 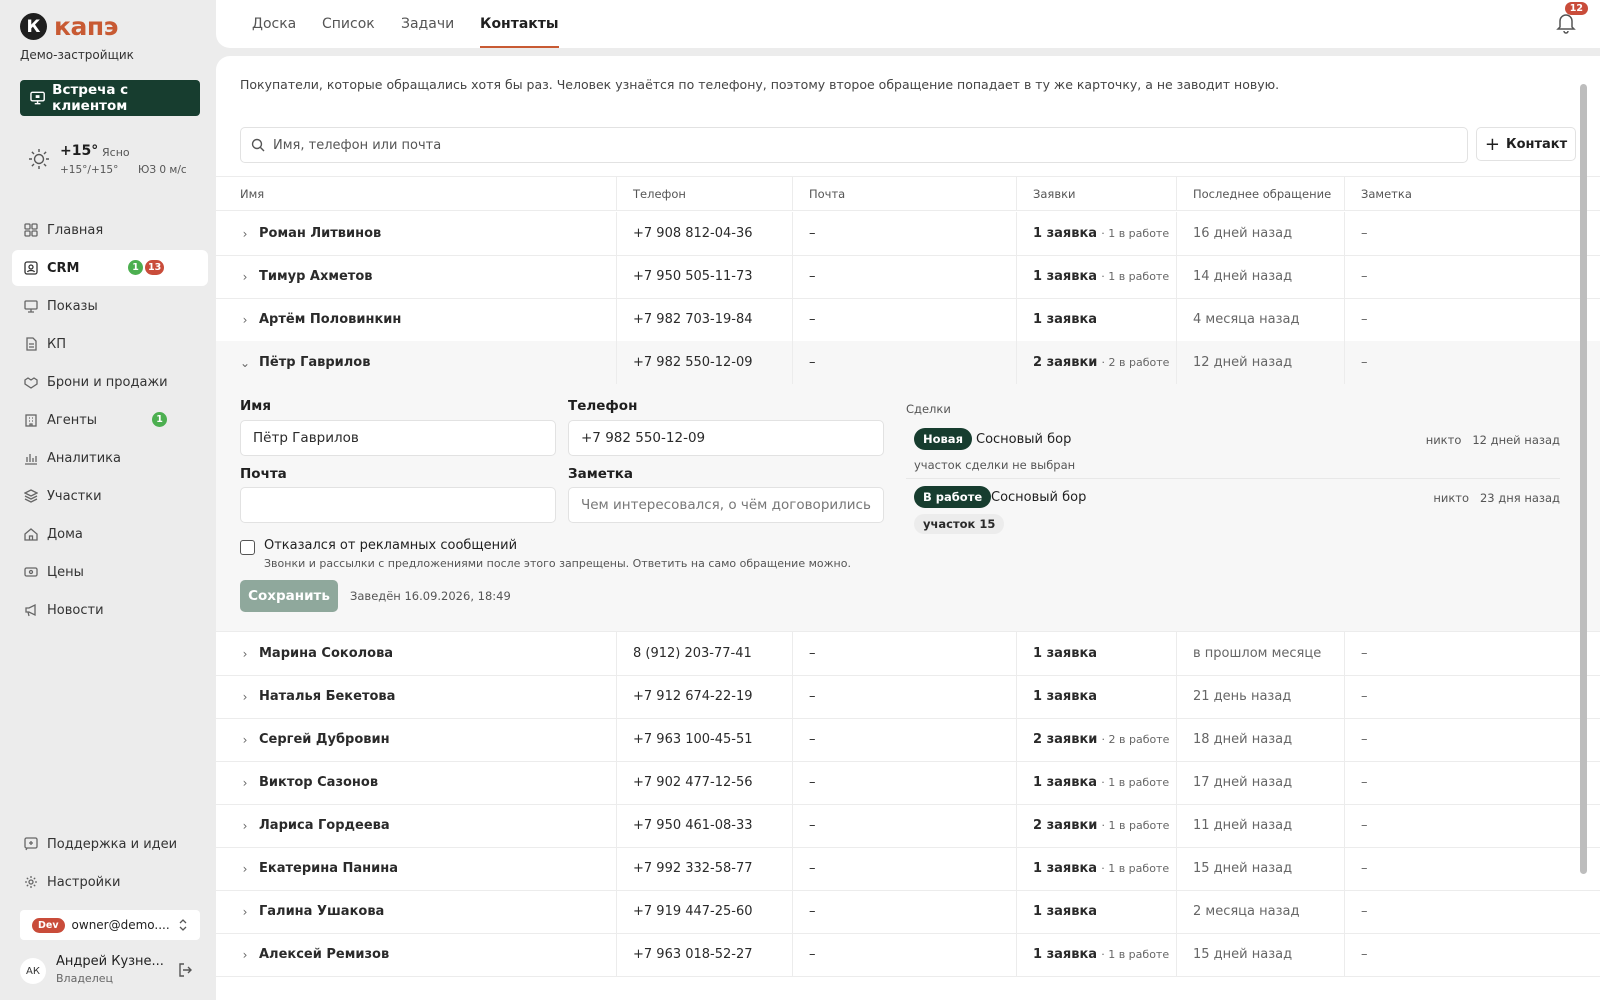 I want to click on add-contact-button: + Контакт, so click(x=1526, y=144).